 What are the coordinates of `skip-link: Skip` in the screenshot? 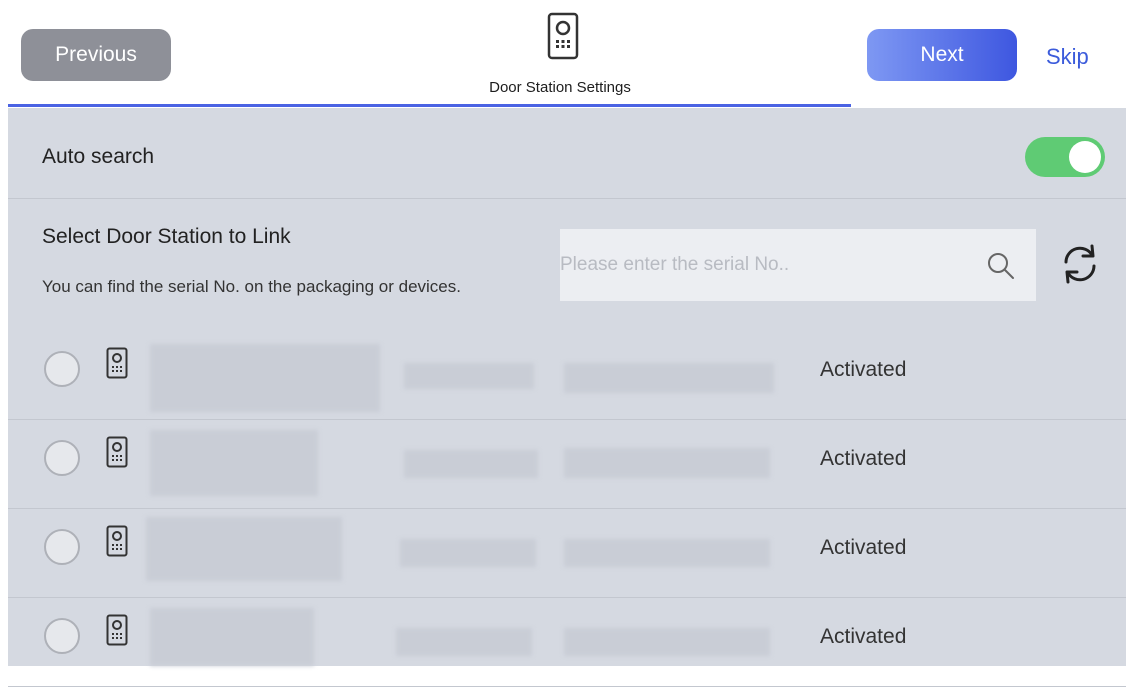 It's located at (1067, 57).